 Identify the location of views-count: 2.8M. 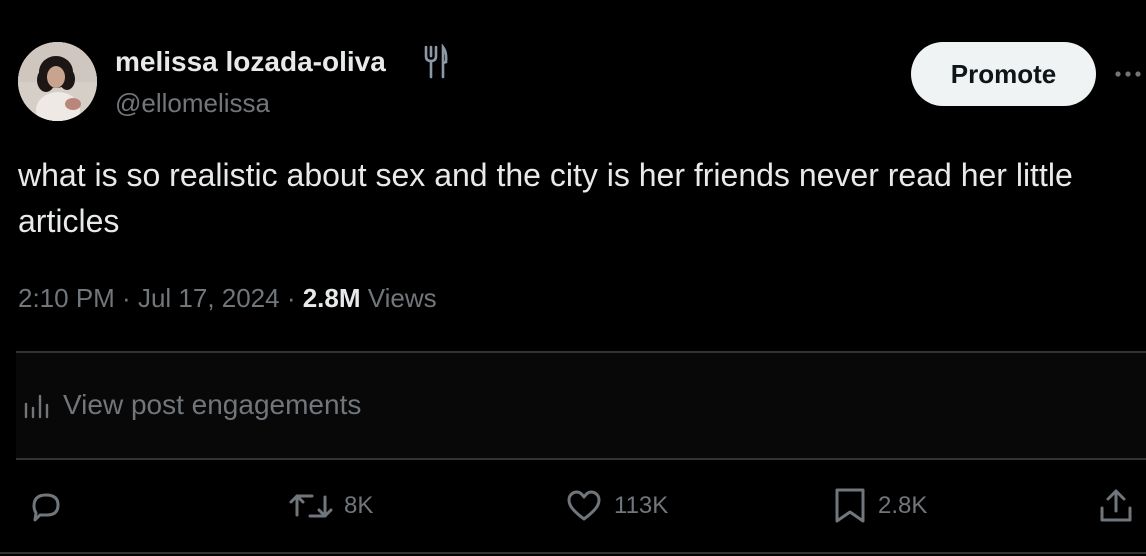
(331, 298).